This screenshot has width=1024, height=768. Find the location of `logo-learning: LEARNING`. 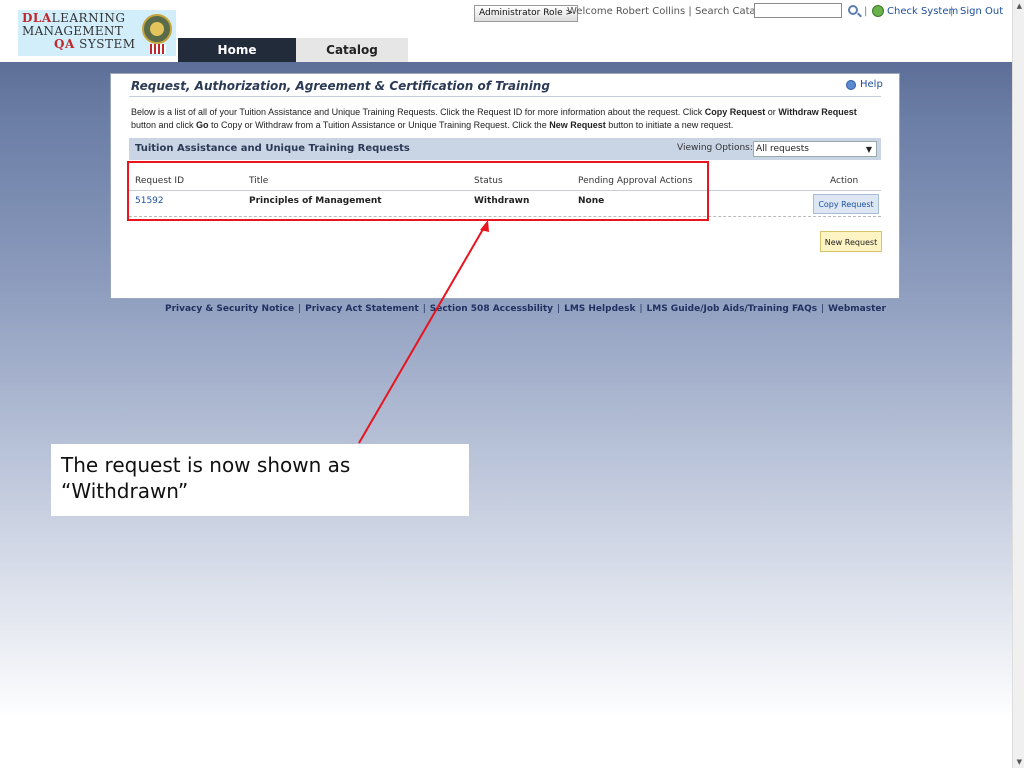

logo-learning: LEARNING is located at coordinates (88, 18).